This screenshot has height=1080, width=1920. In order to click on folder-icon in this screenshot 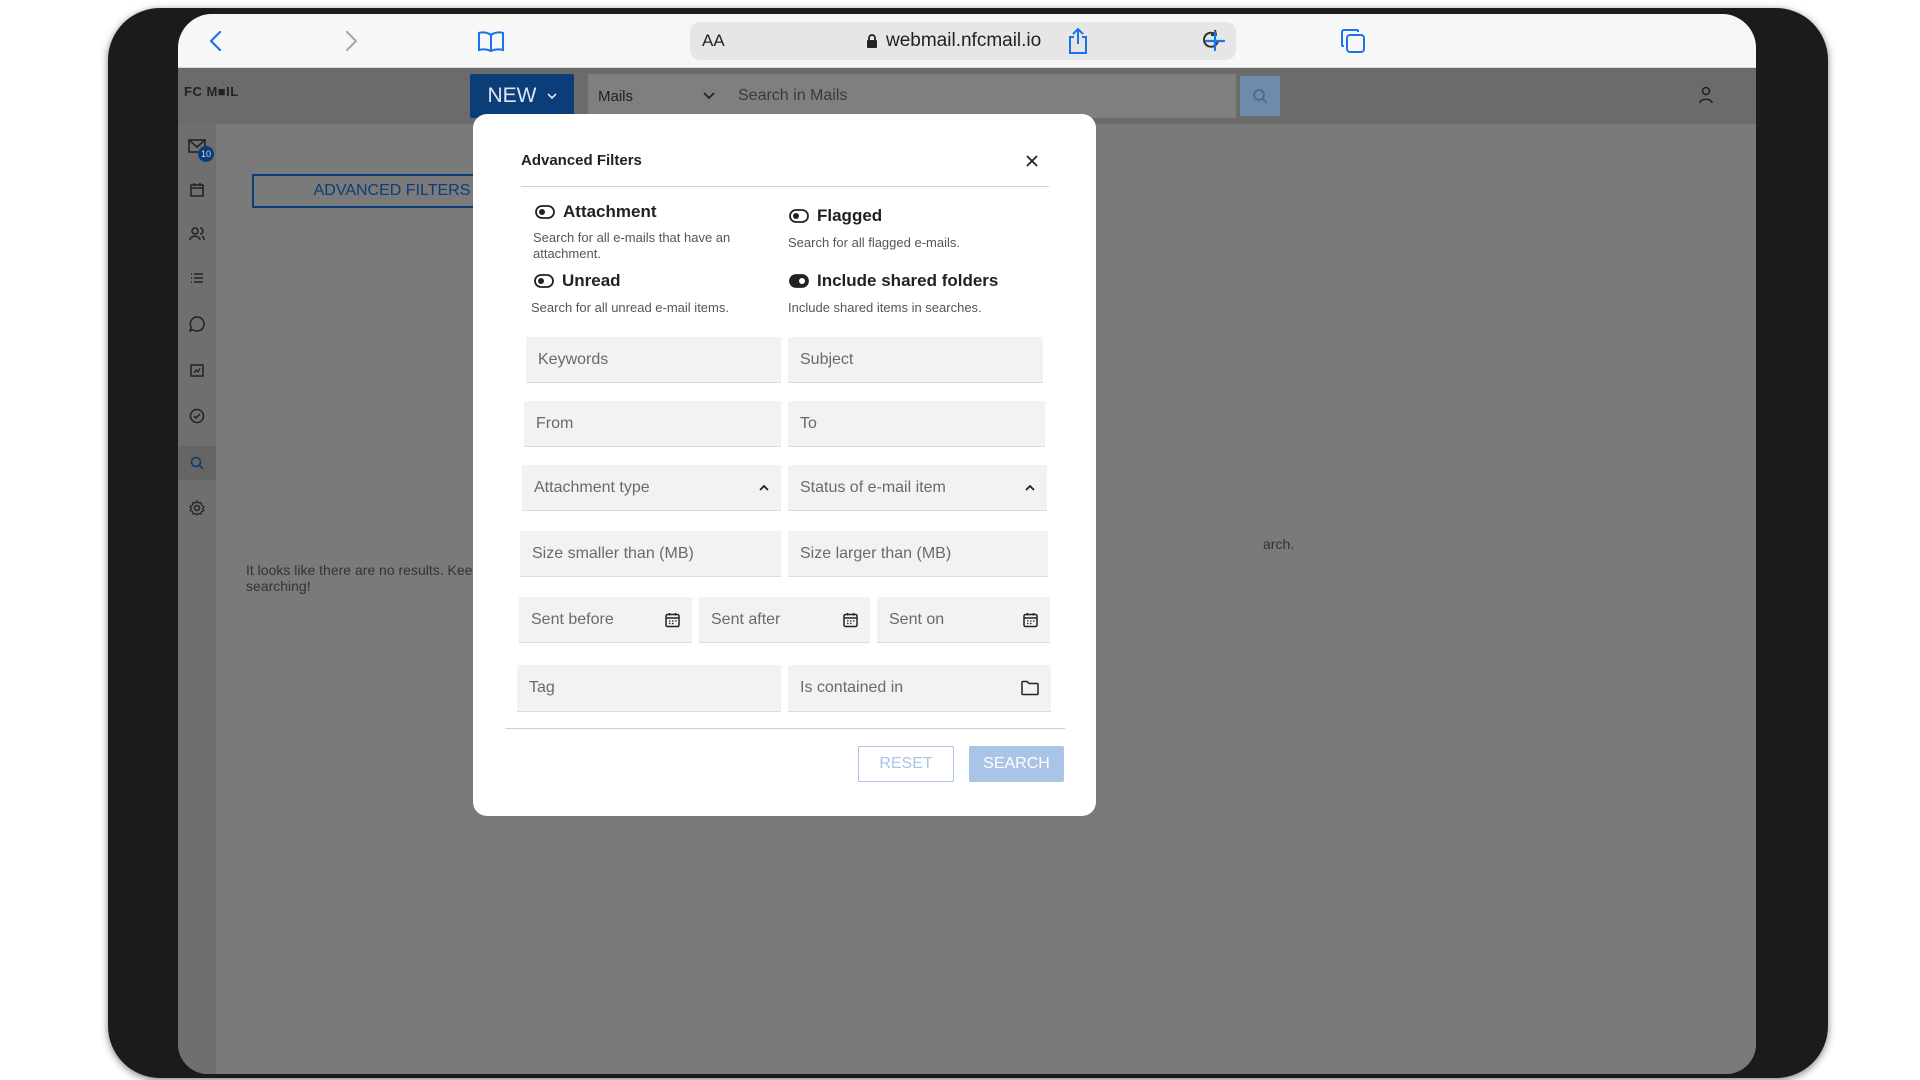, I will do `click(1030, 688)`.